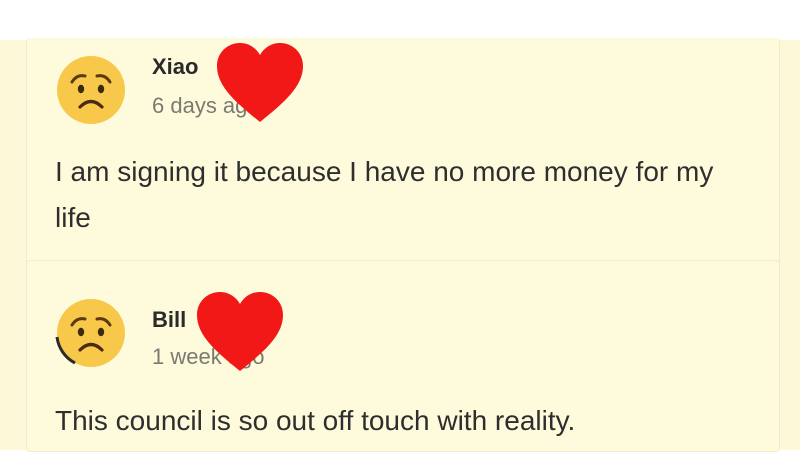  What do you see at coordinates (169, 320) in the screenshot?
I see `comment-author-name: Bill` at bounding box center [169, 320].